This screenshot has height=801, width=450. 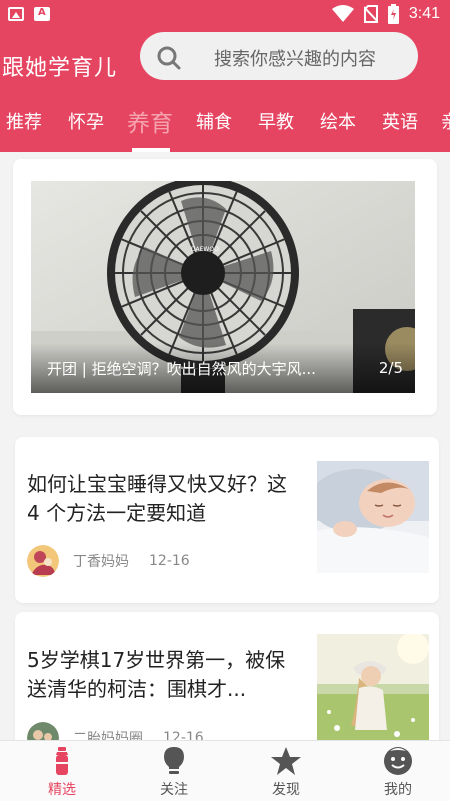 I want to click on no-sim-icon, so click(x=370, y=14).